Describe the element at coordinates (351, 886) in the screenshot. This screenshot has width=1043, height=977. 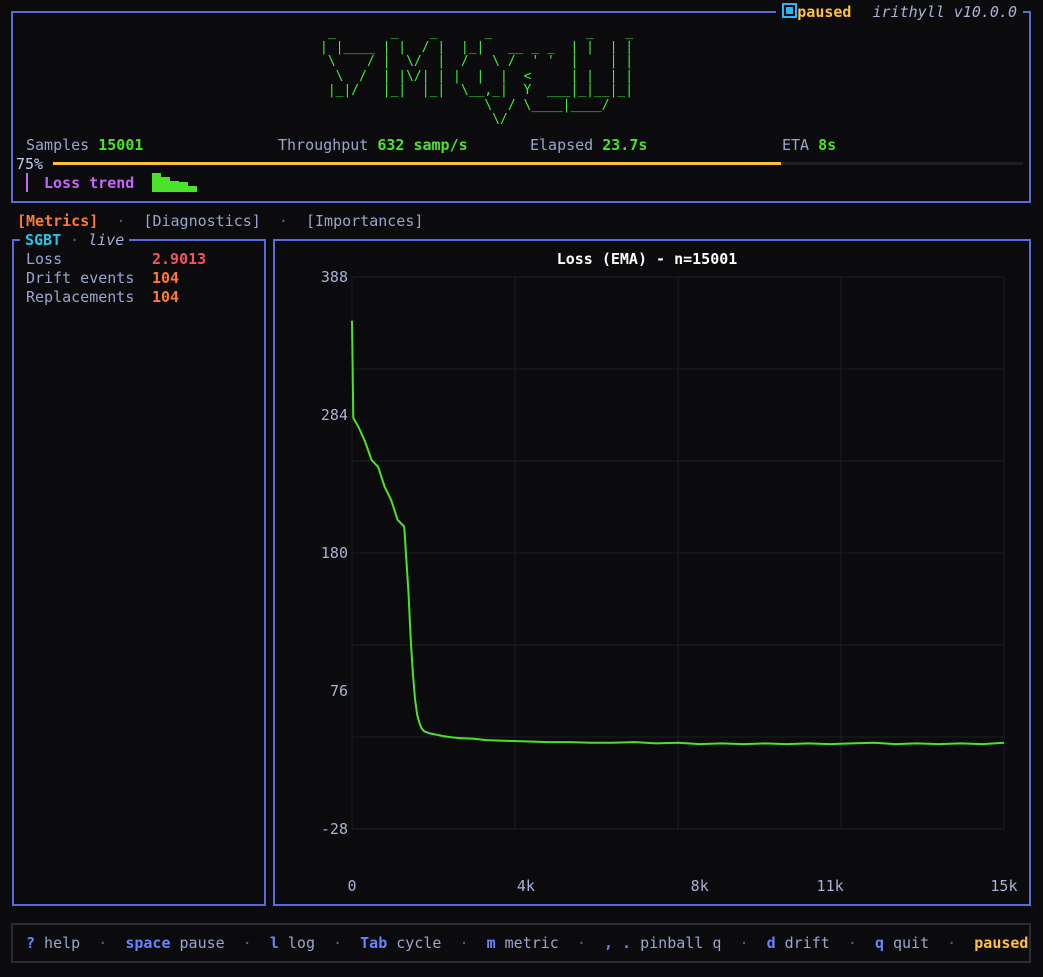
I see `x-tick-label: 0` at that location.